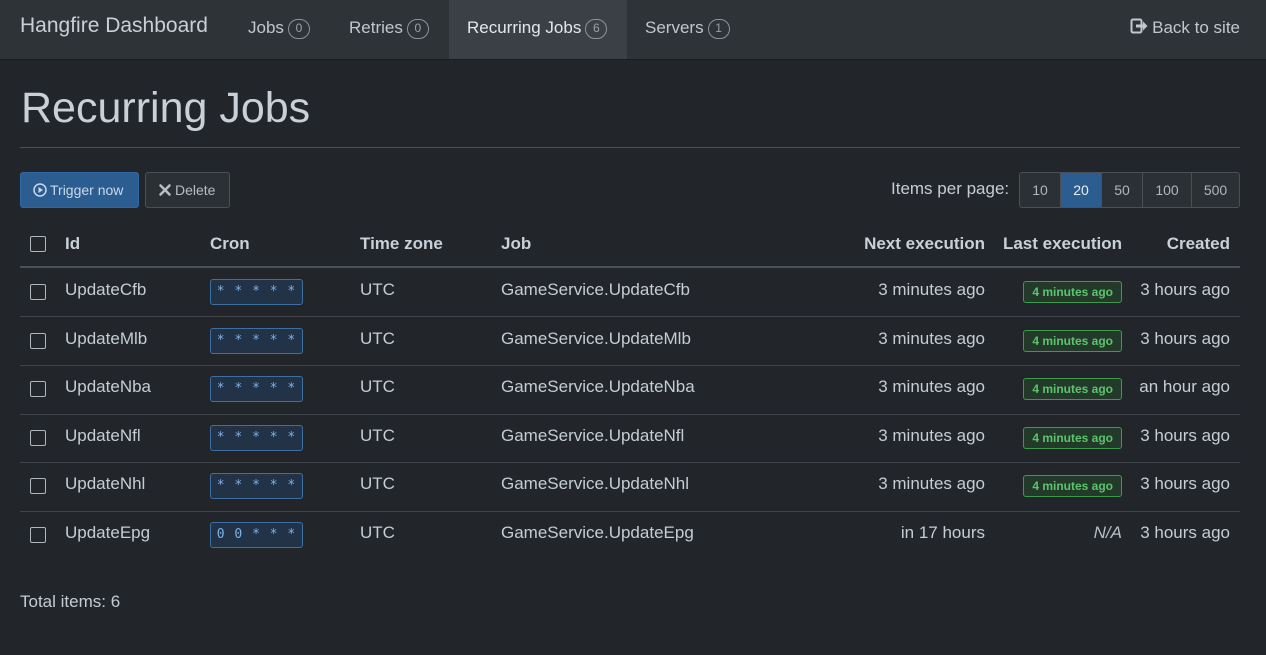  Describe the element at coordinates (256, 535) in the screenshot. I see `cron-expression: 0 0 * * *` at that location.